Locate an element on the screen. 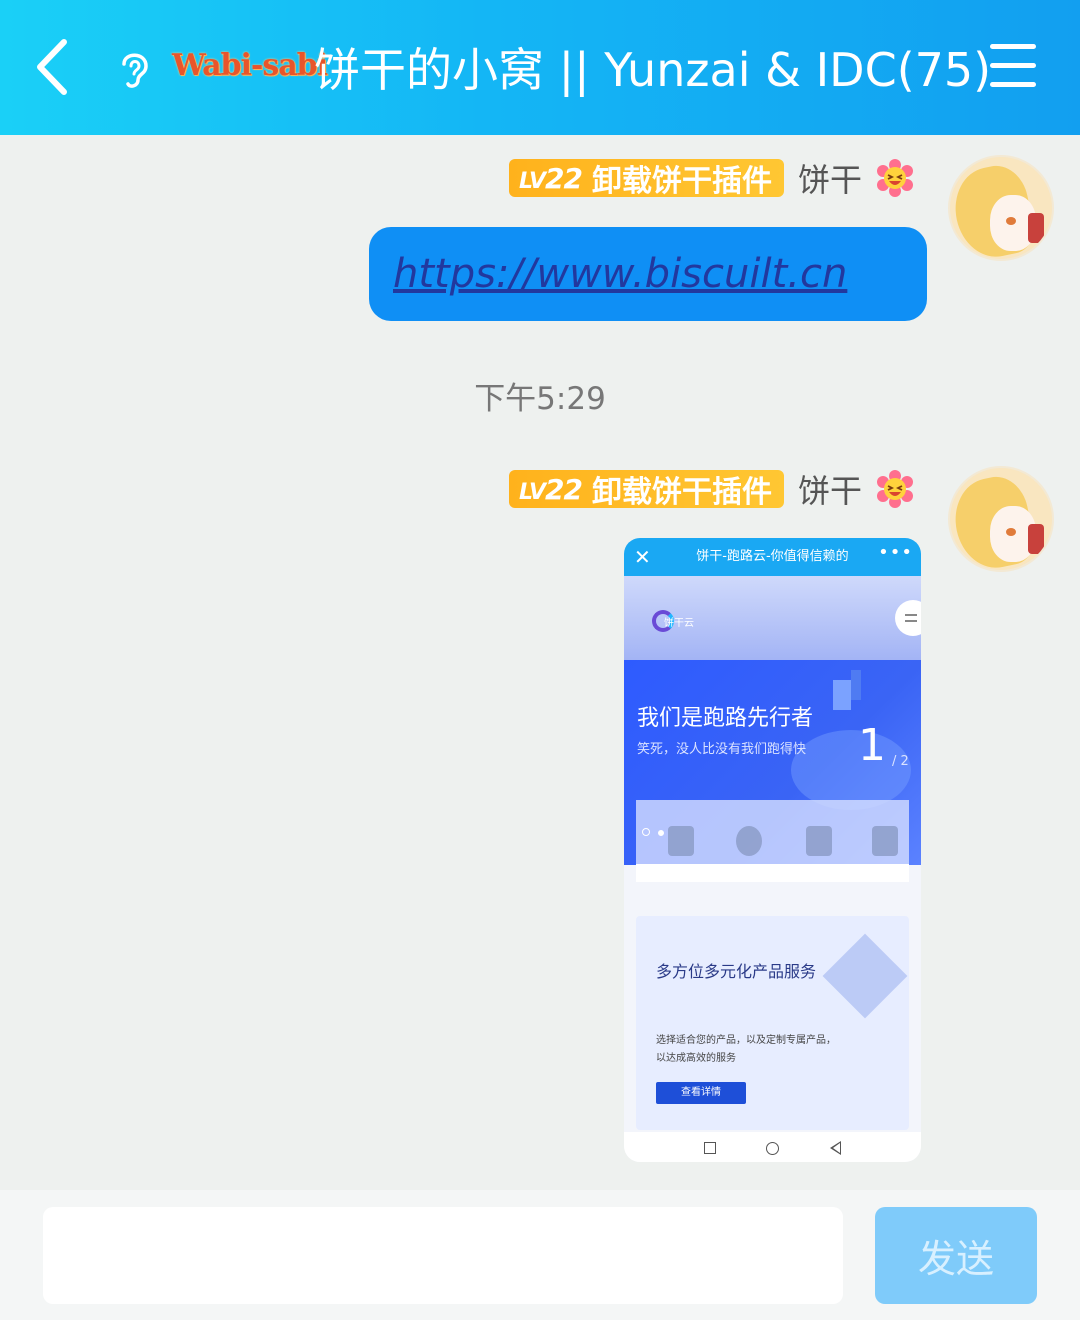 The height and width of the screenshot is (1320, 1080). back-triangle-icon is located at coordinates (835, 1148).